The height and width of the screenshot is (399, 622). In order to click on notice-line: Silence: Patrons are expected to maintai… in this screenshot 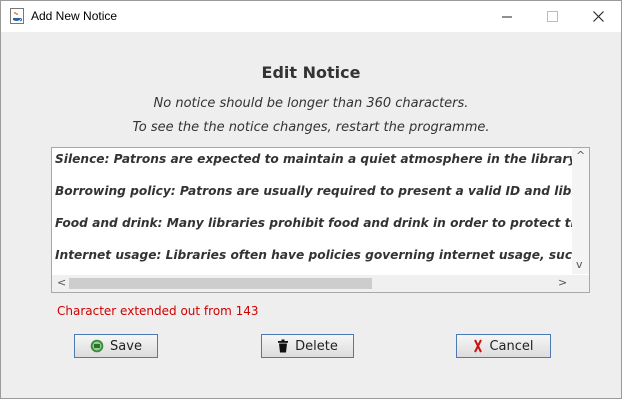, I will do `click(322, 159)`.